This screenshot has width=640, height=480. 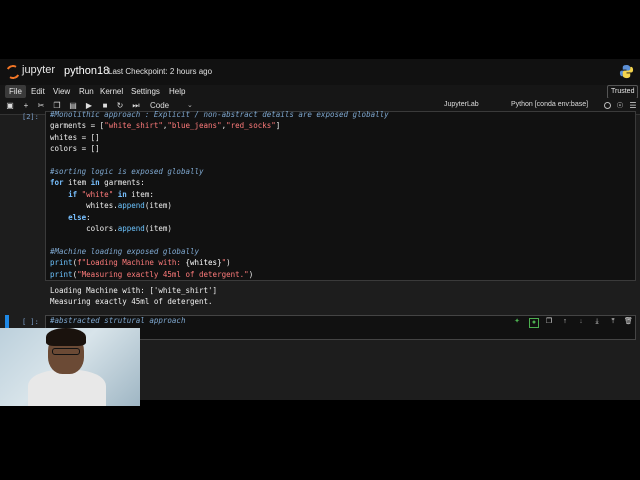 What do you see at coordinates (190, 105) in the screenshot?
I see `chevron-down-icon: ⌄` at bounding box center [190, 105].